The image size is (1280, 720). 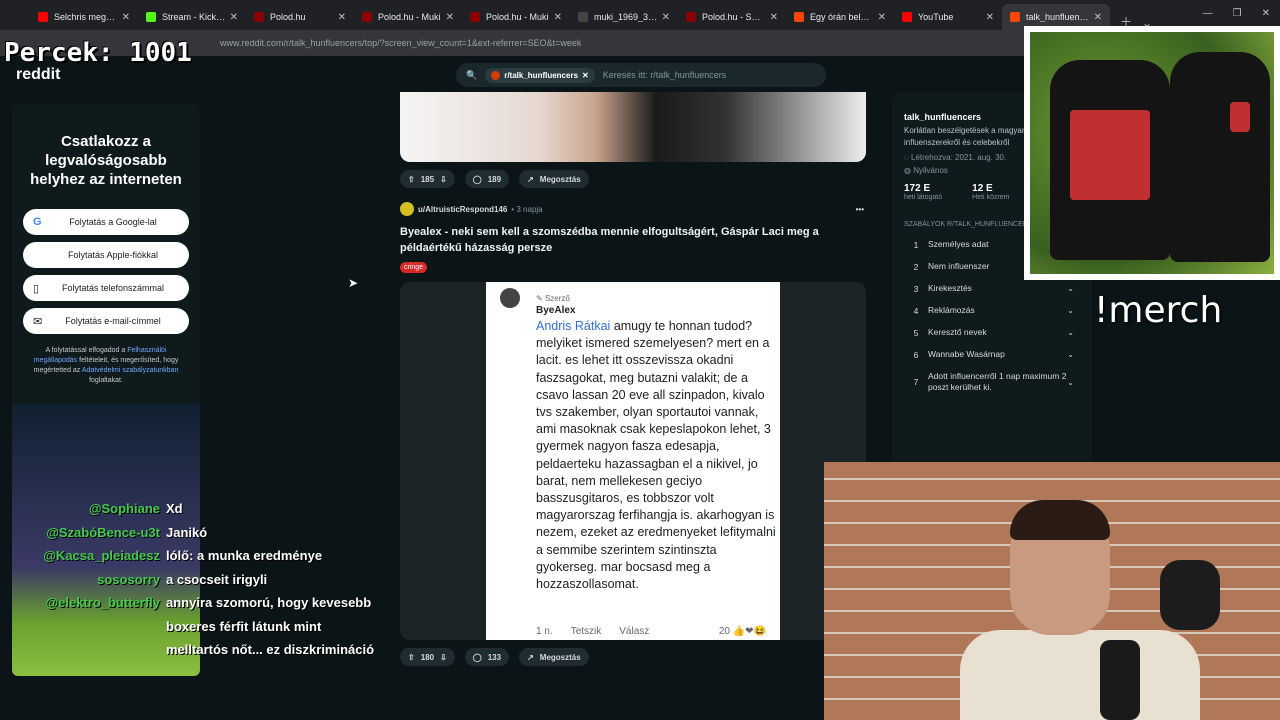 I want to click on browser-tab: Selchris megvalósít✕, so click(x=84, y=17).